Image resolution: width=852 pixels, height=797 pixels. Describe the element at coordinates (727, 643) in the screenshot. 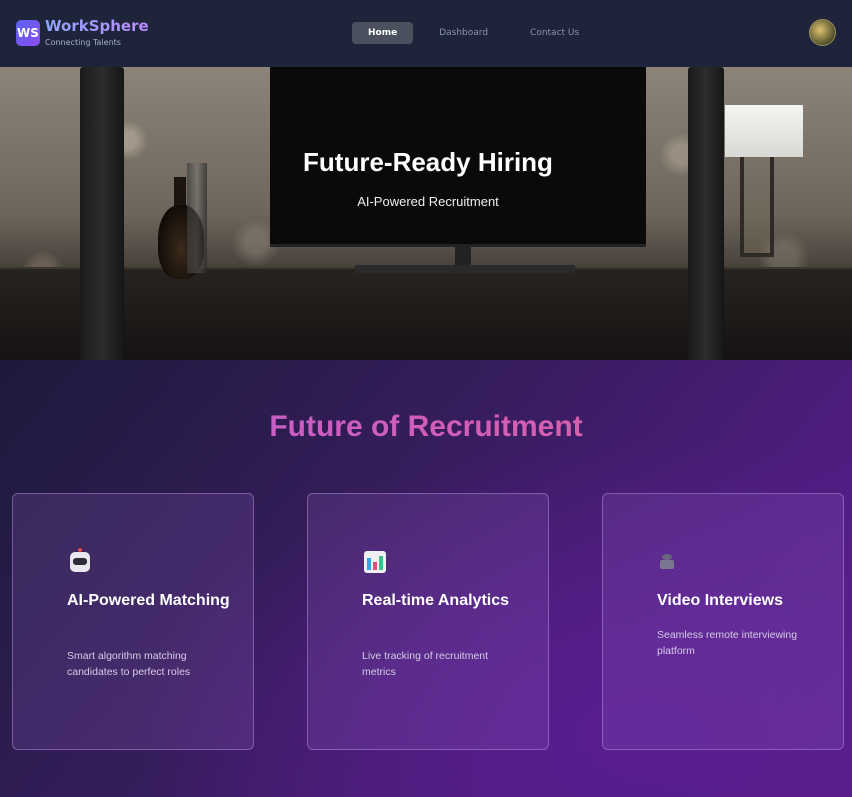

I see `feature-card-description: Seamless remote interviewing platform` at that location.